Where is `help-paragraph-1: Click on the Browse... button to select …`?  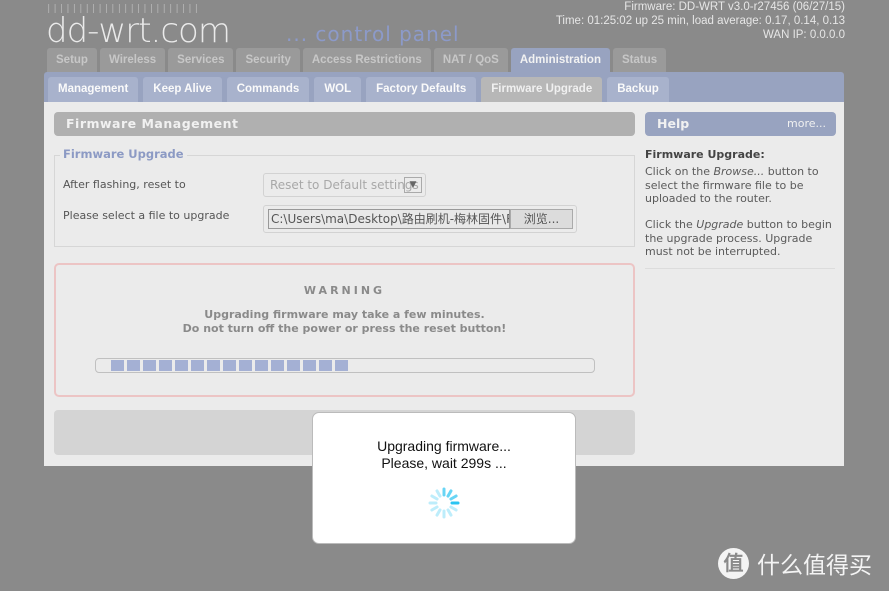
help-paragraph-1: Click on the Browse... button to select … is located at coordinates (732, 185).